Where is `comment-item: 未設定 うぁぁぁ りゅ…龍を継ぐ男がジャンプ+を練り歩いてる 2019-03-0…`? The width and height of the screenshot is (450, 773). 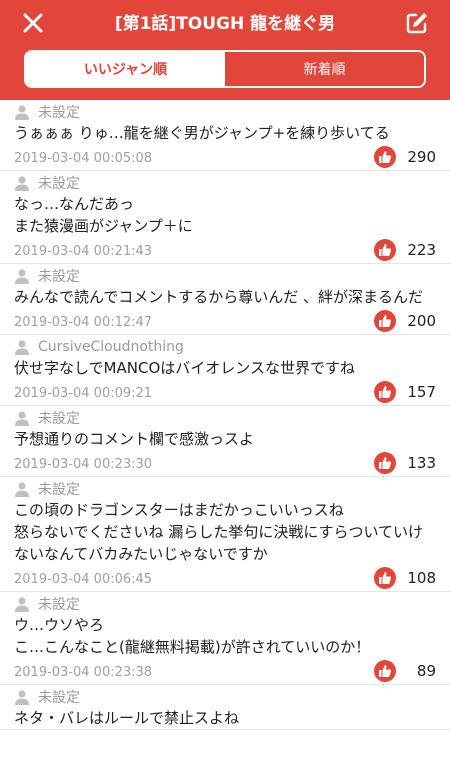
comment-item: 未設定 うぁぁぁ りゅ…龍を継ぐ男がジャンプ+を練り歩いてる 2019-03-0… is located at coordinates (225, 135).